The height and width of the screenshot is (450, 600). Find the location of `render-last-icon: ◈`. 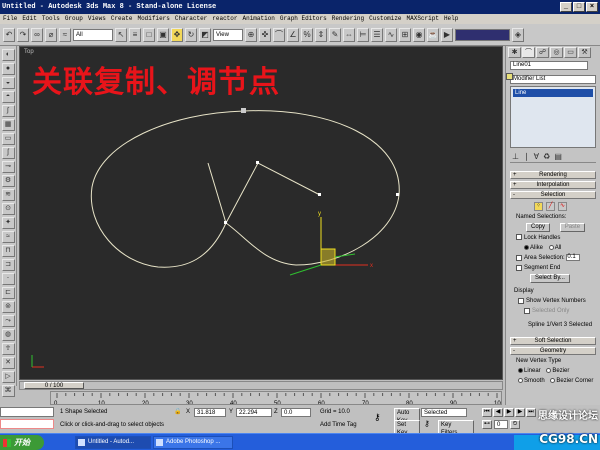

render-last-icon: ◈ is located at coordinates (518, 34).